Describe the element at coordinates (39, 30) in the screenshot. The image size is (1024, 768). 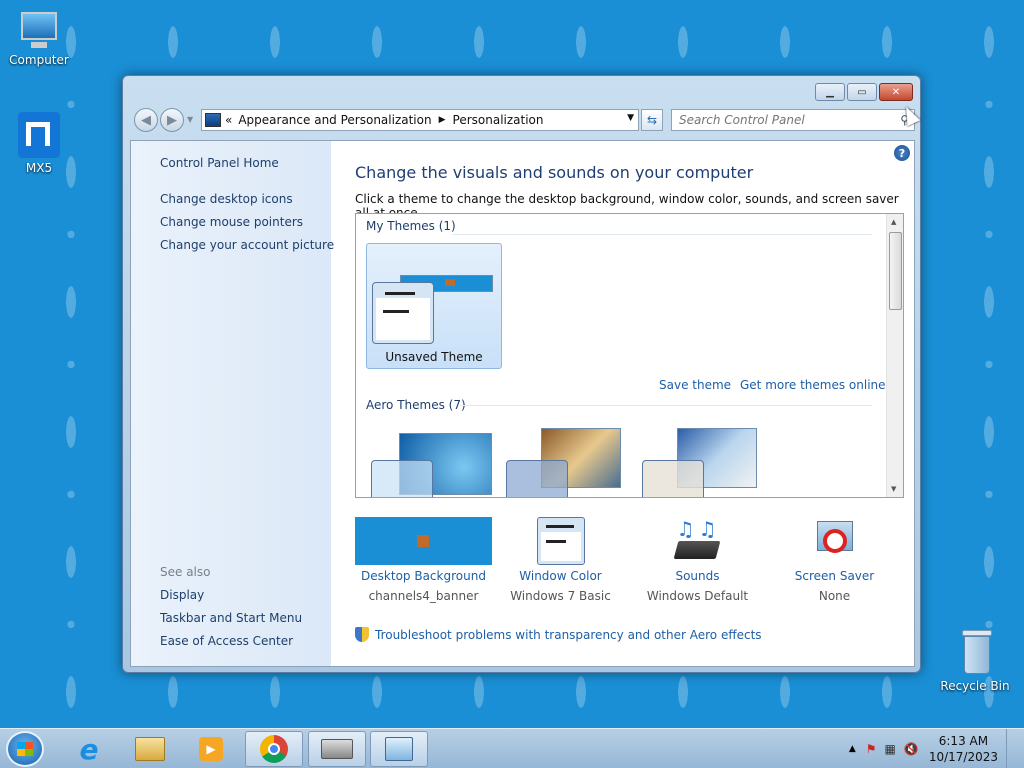
I see `computer-icon` at that location.